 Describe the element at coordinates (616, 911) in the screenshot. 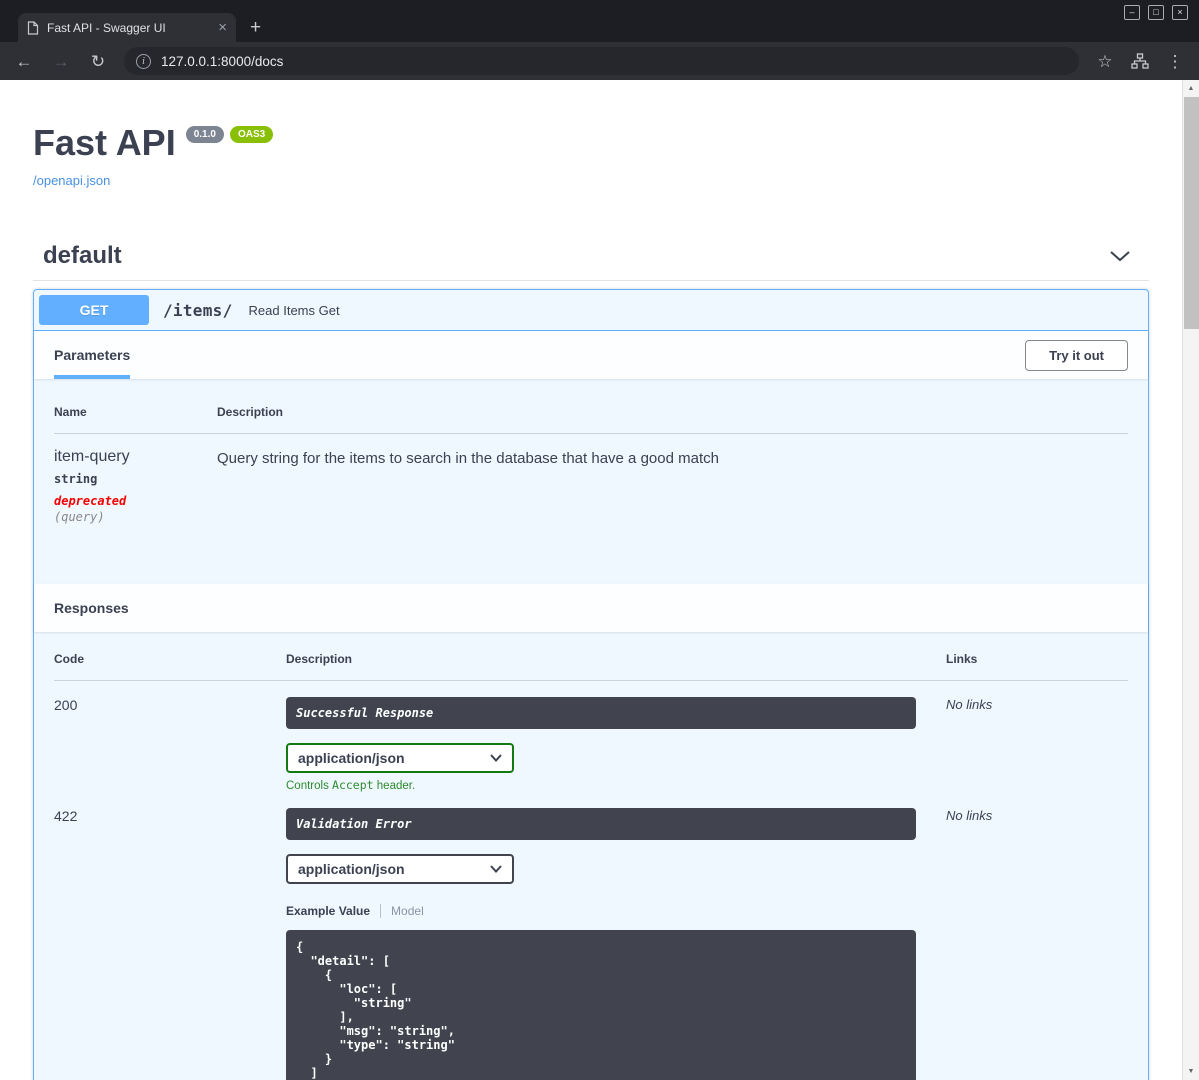

I see `example-model-tabs: Example Value Model` at that location.